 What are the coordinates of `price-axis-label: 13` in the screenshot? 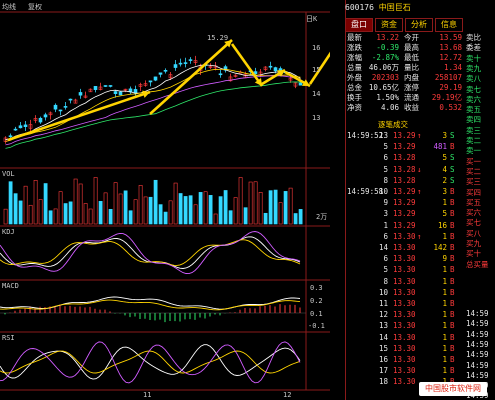 It's located at (316, 118).